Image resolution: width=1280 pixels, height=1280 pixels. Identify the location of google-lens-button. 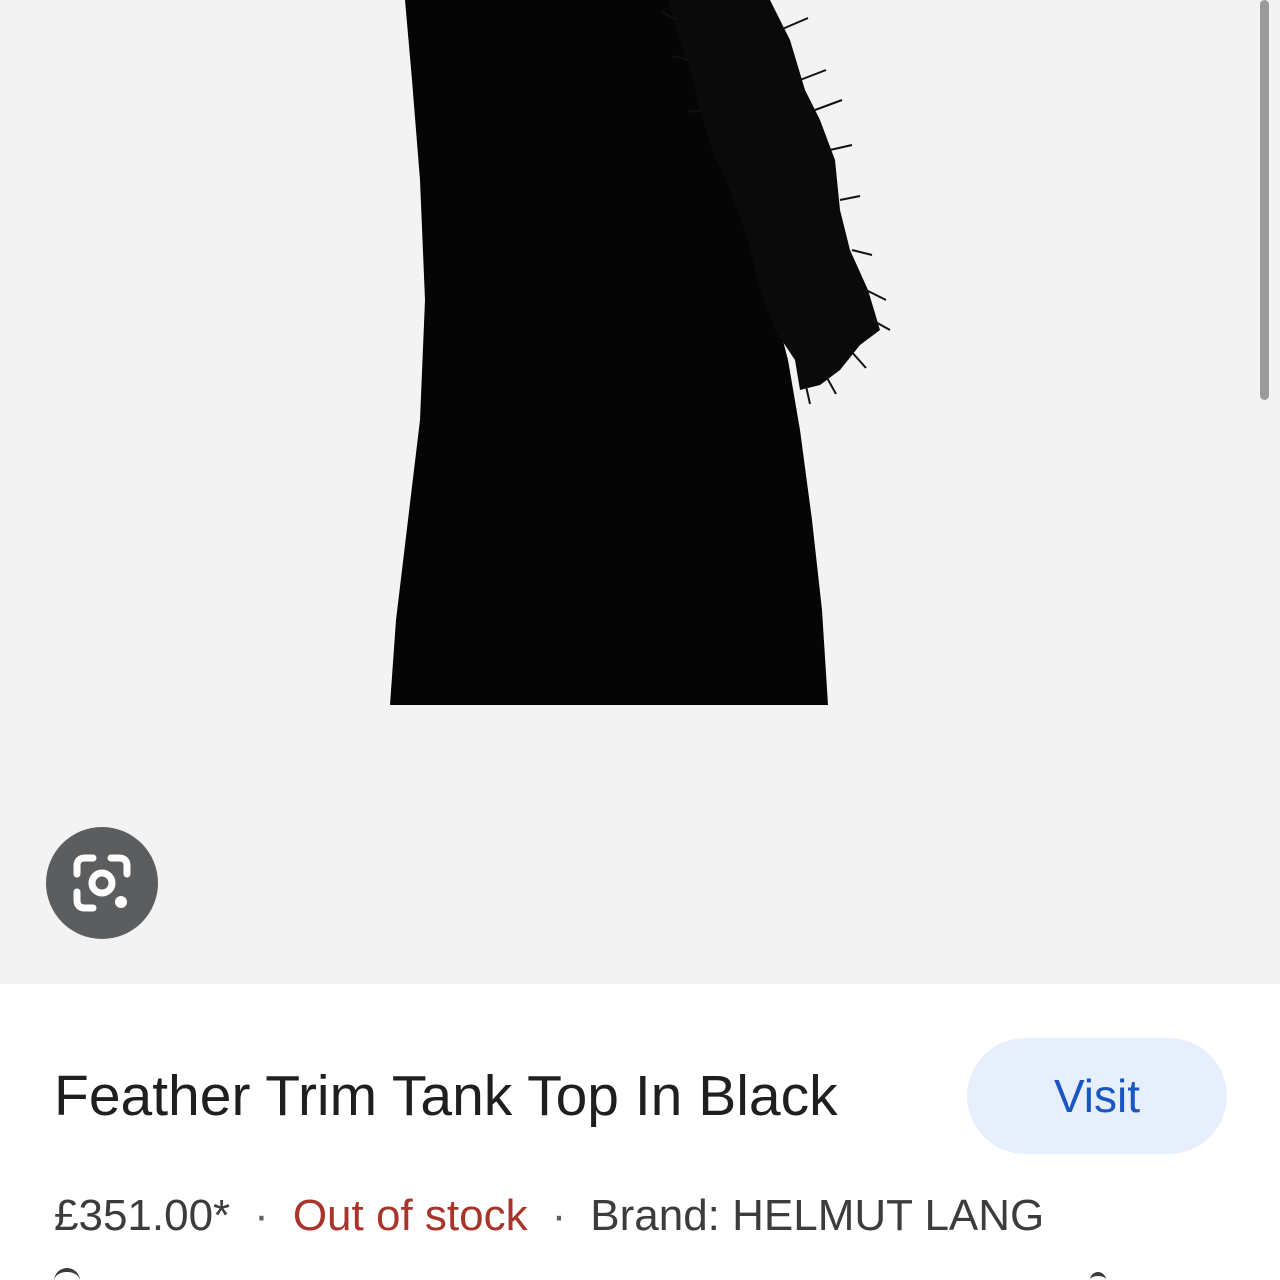
(102, 883).